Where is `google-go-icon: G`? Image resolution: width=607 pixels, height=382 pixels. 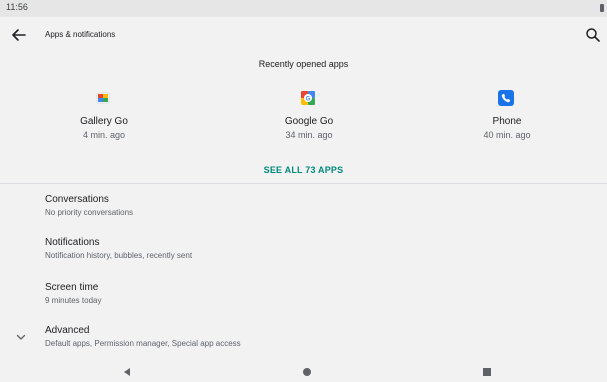 google-go-icon: G is located at coordinates (308, 98).